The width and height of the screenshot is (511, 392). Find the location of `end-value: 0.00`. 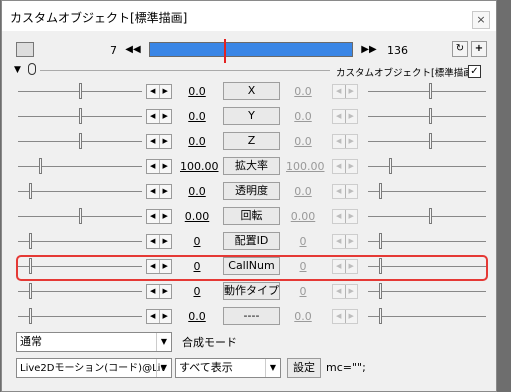

end-value: 0.00 is located at coordinates (303, 216).